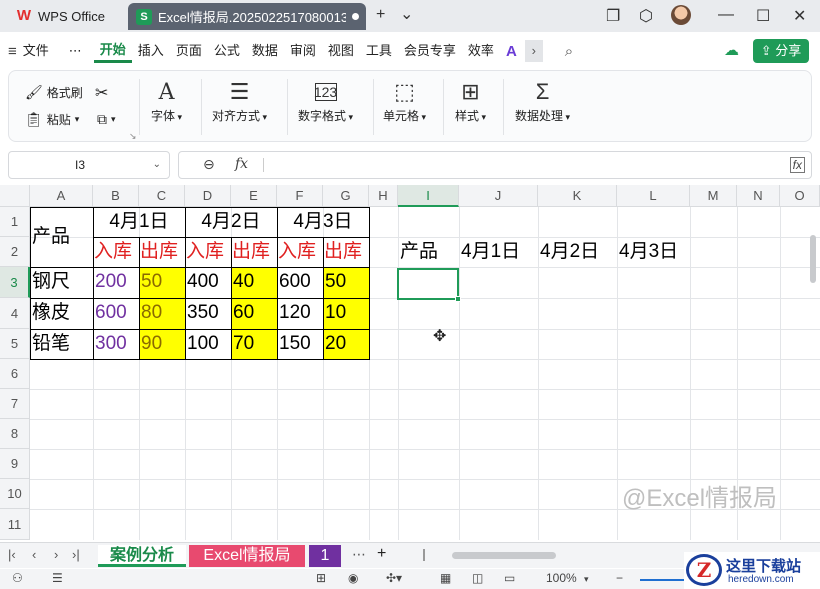 Image resolution: width=820 pixels, height=589 pixels. What do you see at coordinates (241, 164) in the screenshot?
I see `insert-function-icon: fx` at bounding box center [241, 164].